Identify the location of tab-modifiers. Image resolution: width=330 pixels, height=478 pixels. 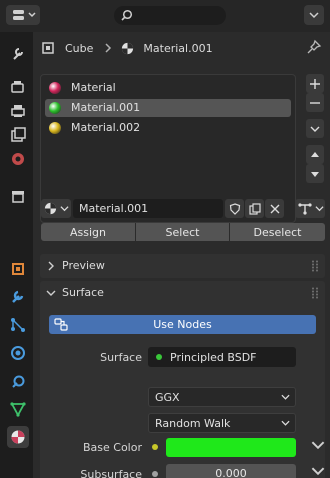
(18, 297).